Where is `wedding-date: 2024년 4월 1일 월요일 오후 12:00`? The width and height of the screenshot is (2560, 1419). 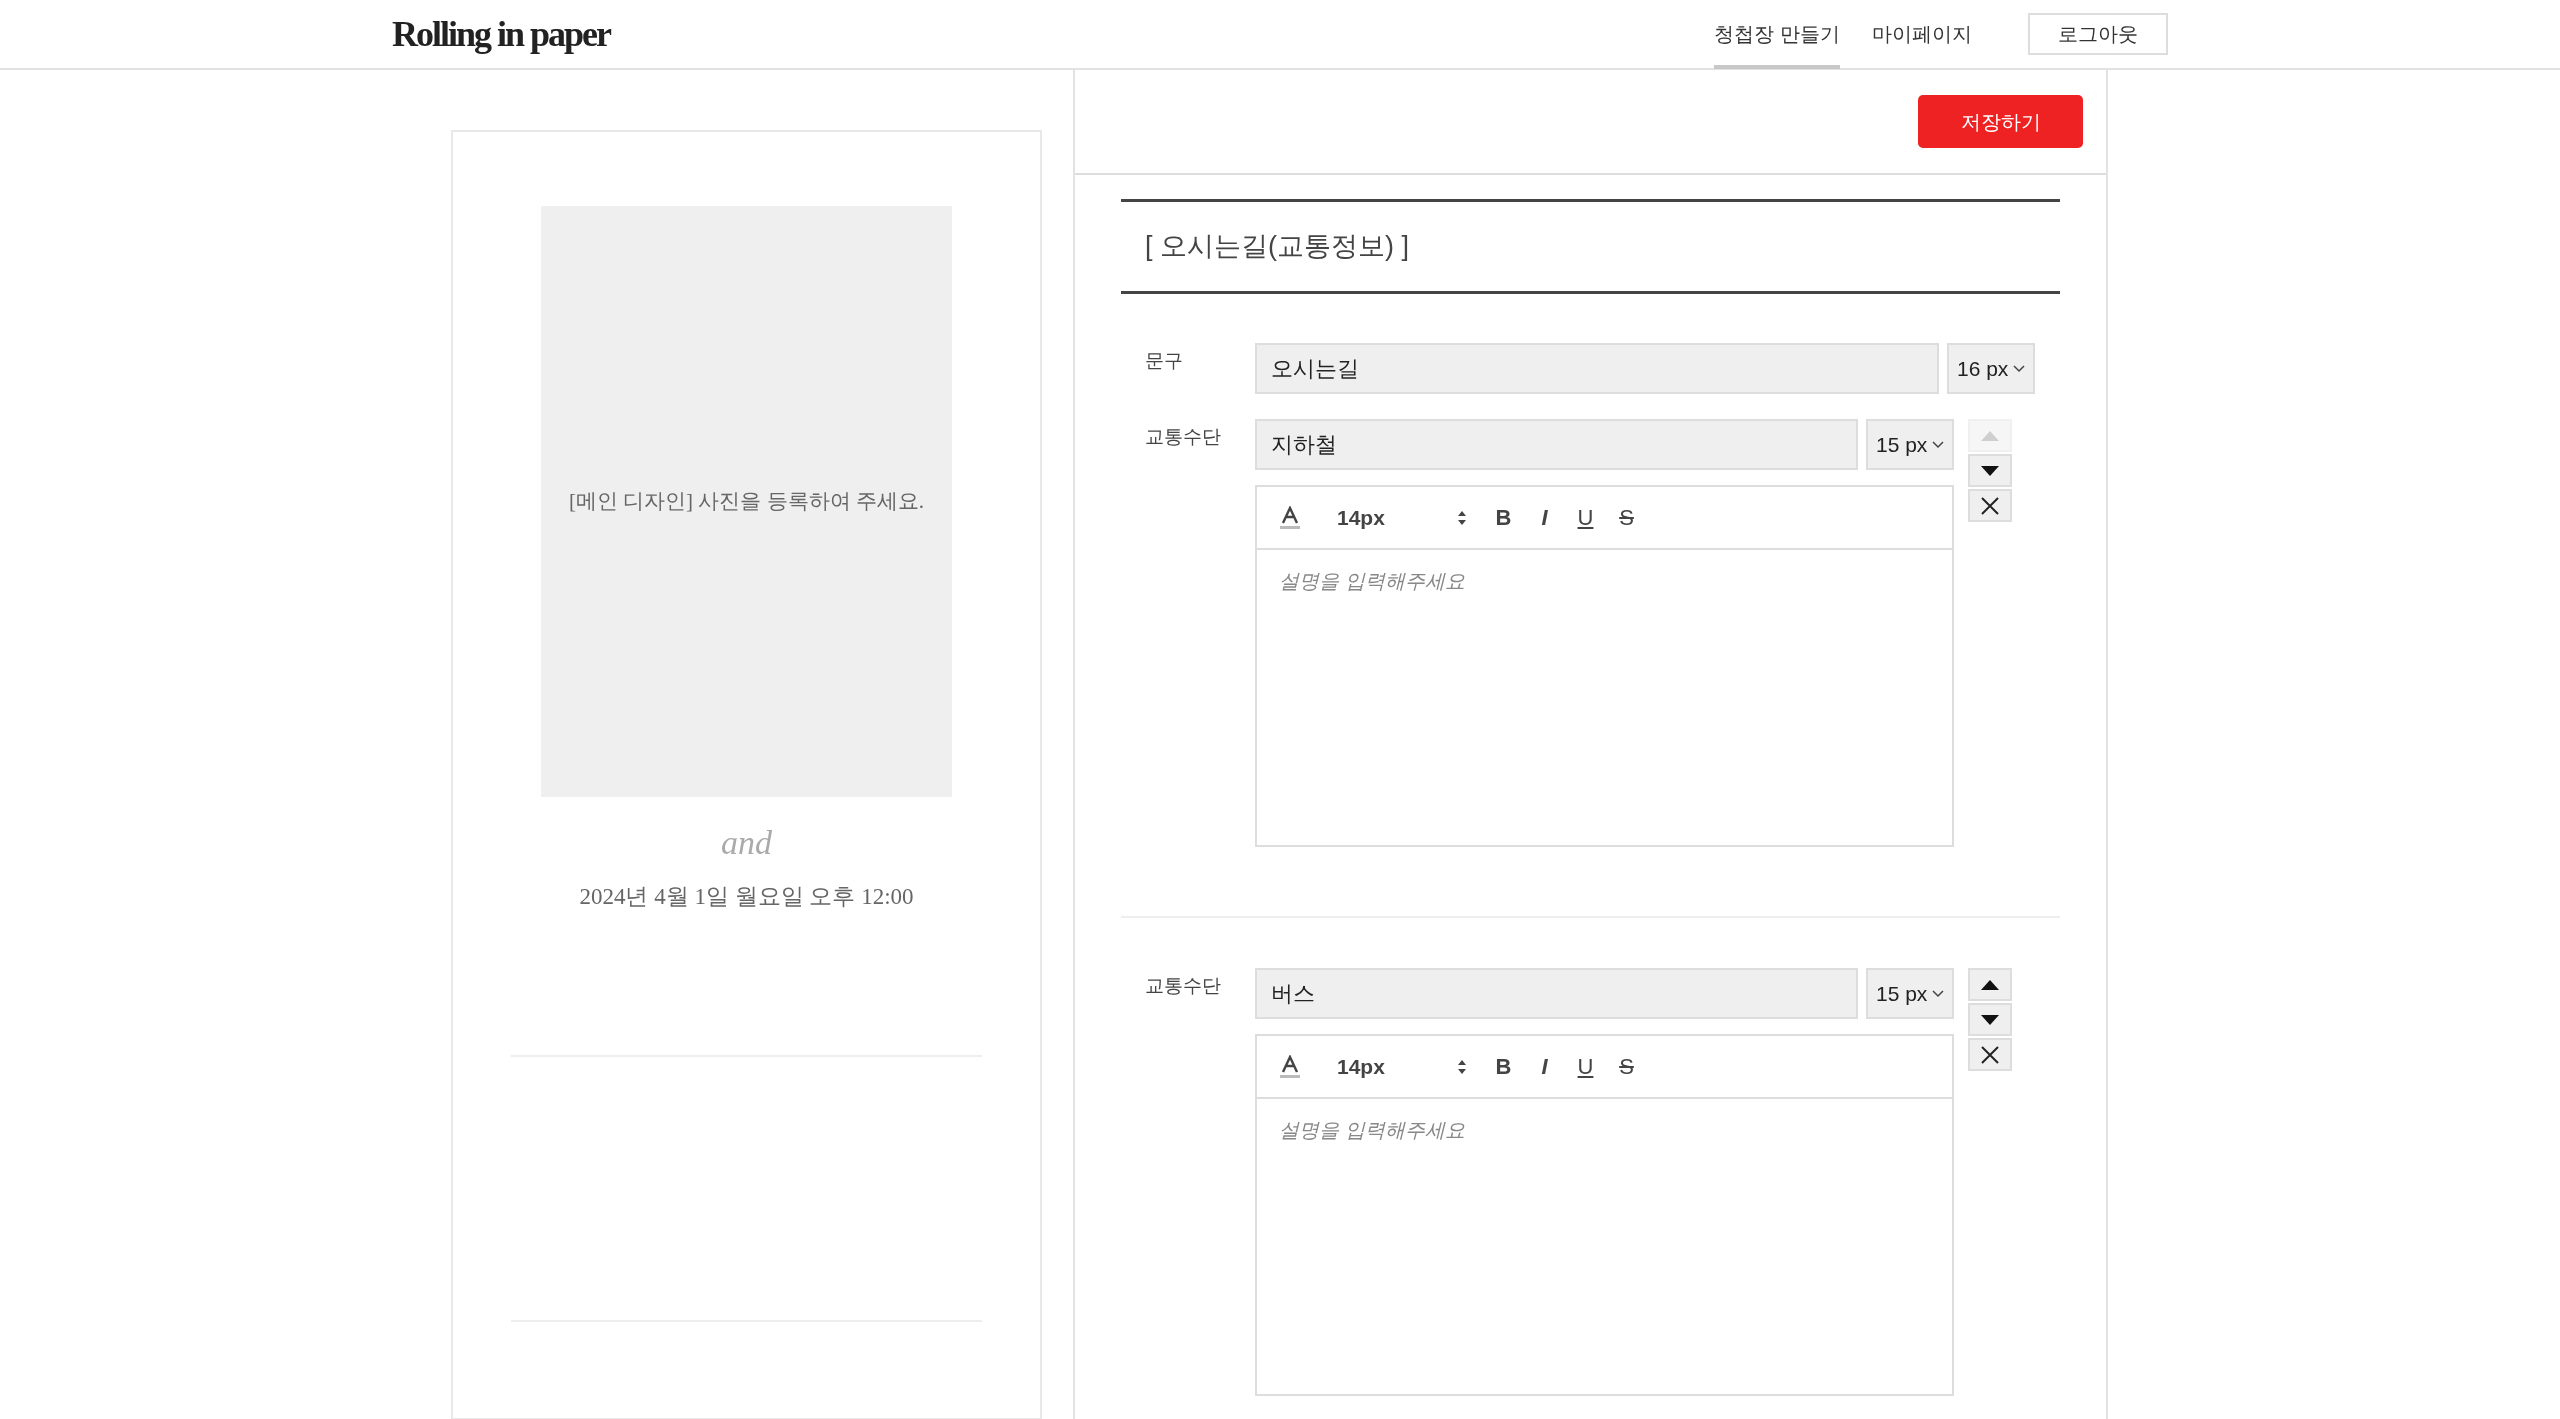
wedding-date: 2024년 4월 1일 월요일 오후 12:00 is located at coordinates (746, 897).